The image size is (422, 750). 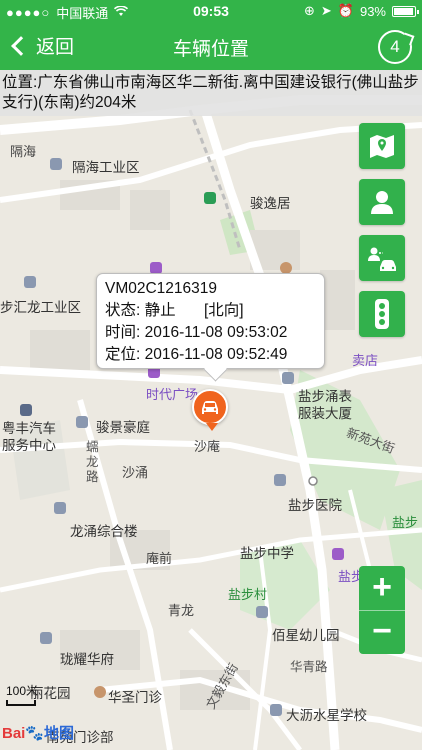 I want to click on scale-label: 100米, so click(x=22, y=691).